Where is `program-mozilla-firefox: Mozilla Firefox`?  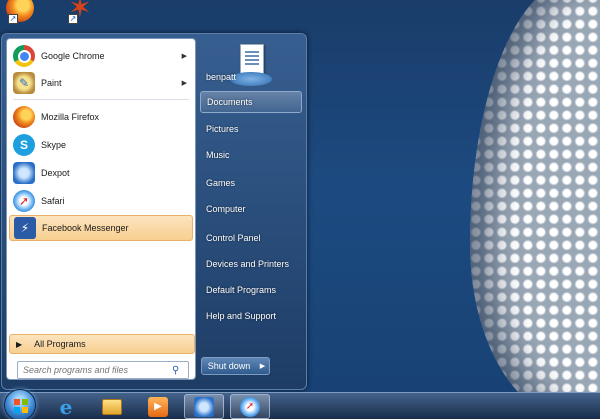
program-mozilla-firefox: Mozilla Firefox is located at coordinates (101, 117).